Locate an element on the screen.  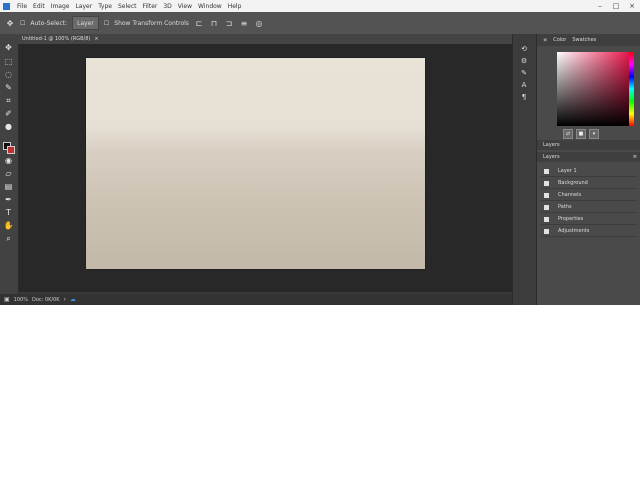
window-controls: – □ × is located at coordinates (616, 6).